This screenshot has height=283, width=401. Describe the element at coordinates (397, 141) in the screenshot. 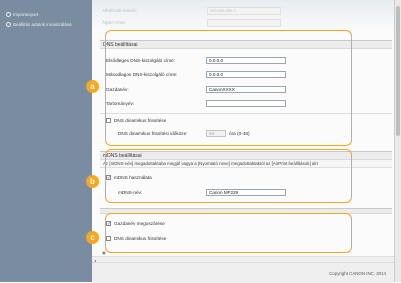

I see `vertical-scrollbar` at that location.